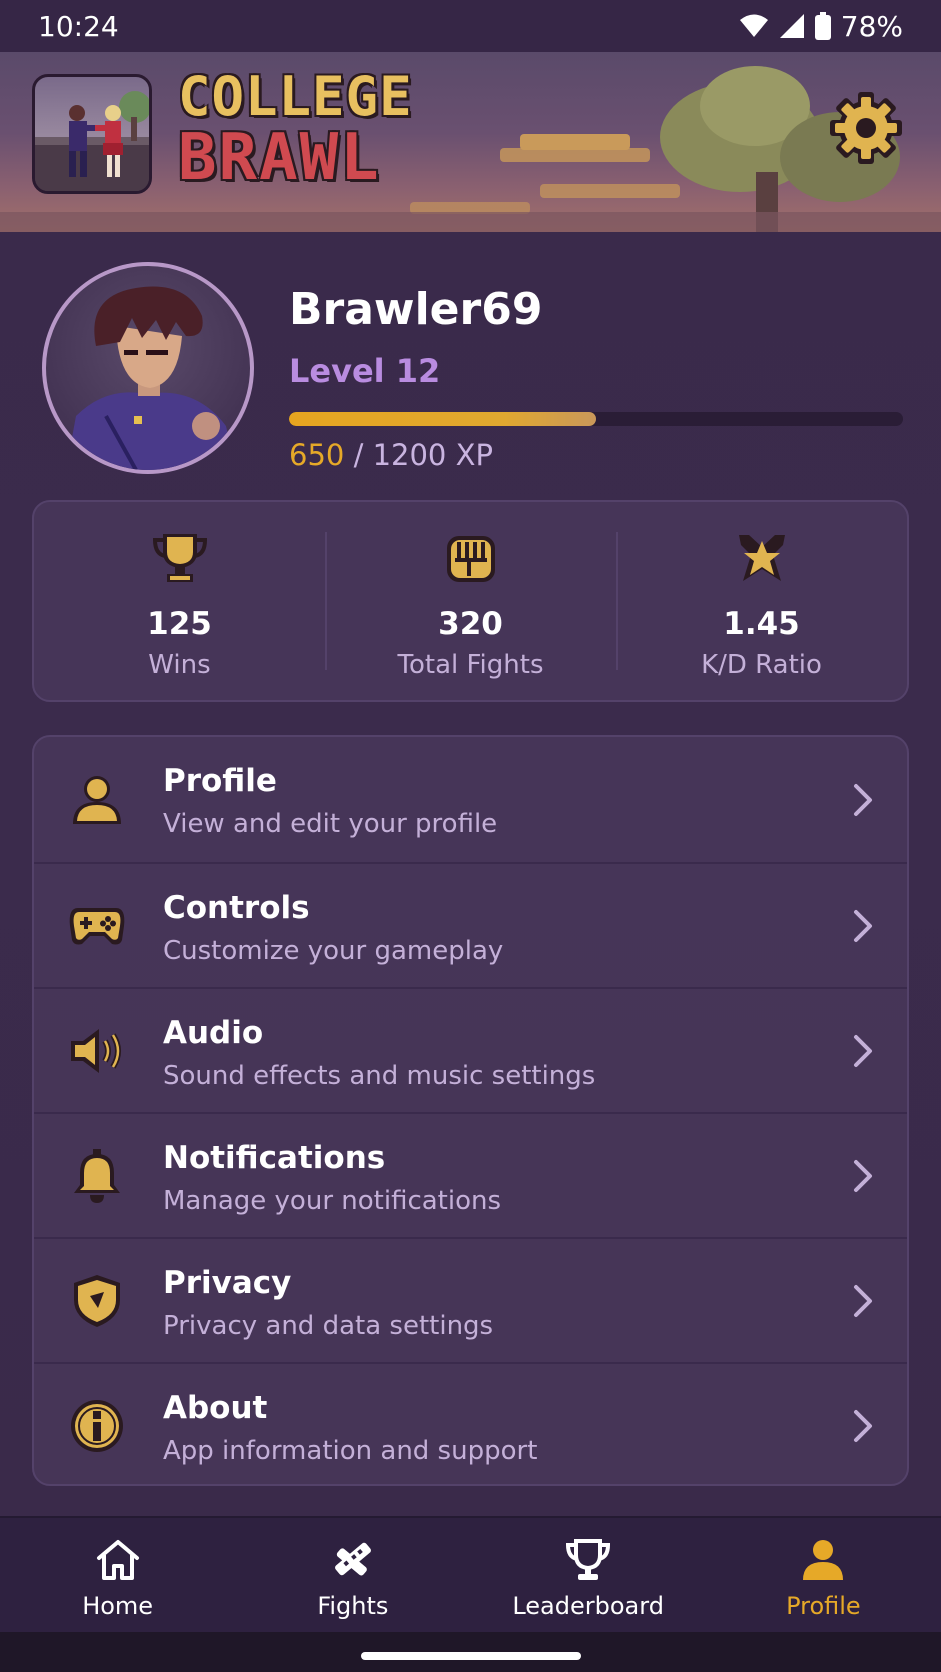 The height and width of the screenshot is (1672, 941). Describe the element at coordinates (442, 419) in the screenshot. I see `xp-progress-fill` at that location.